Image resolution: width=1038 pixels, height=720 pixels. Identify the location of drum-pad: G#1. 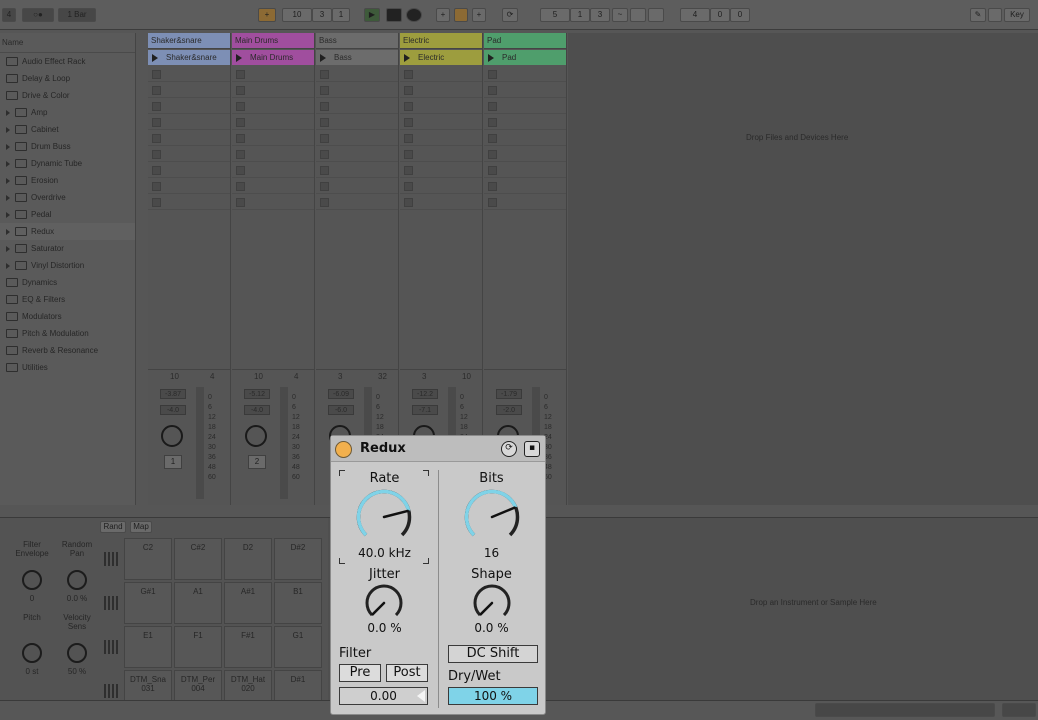
(148, 603).